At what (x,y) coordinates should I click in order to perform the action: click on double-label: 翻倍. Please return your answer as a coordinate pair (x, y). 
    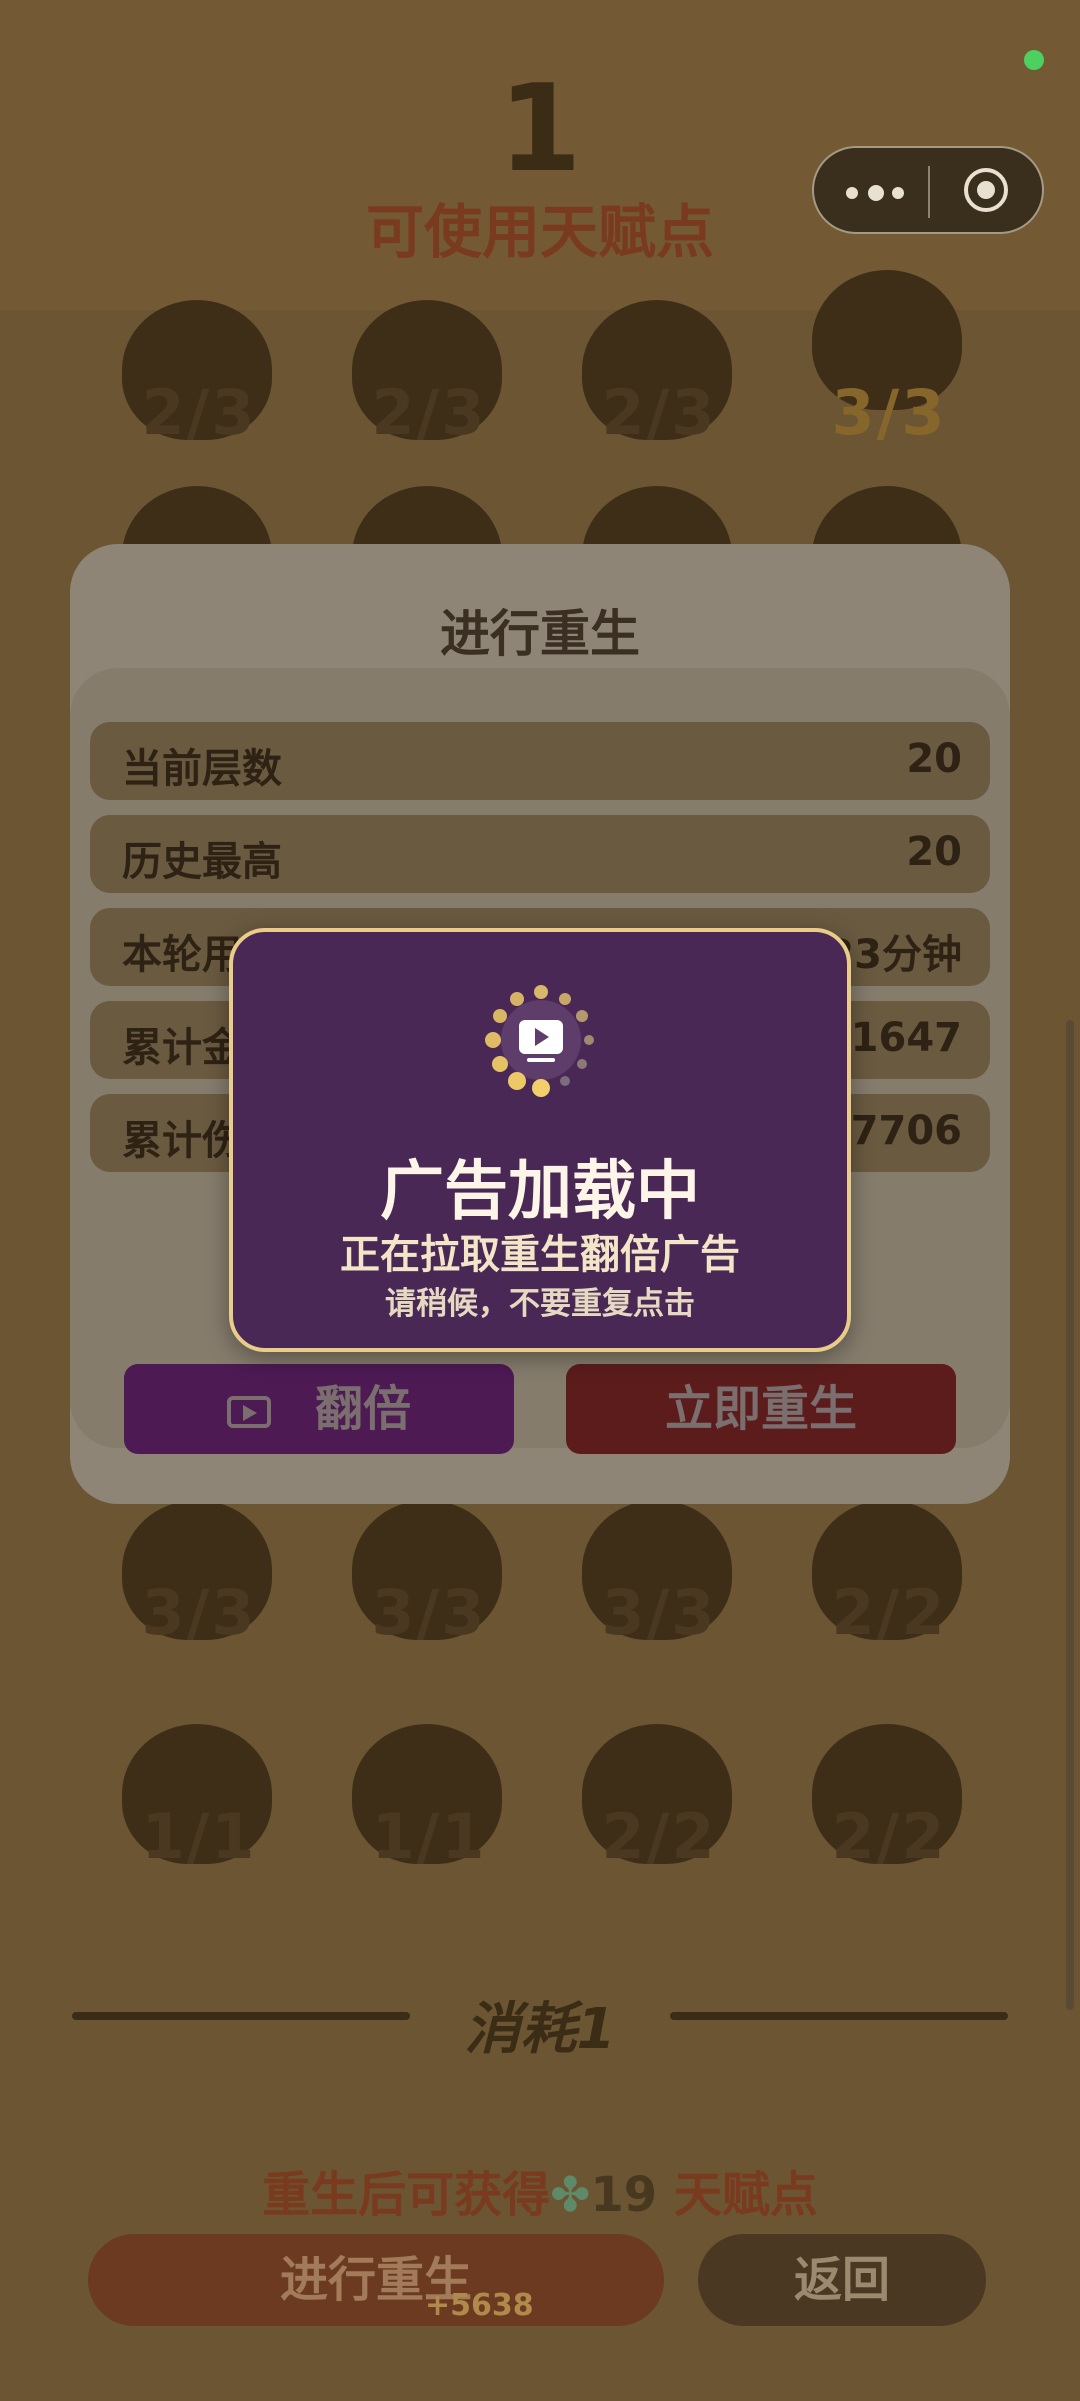
    Looking at the image, I should click on (362, 1409).